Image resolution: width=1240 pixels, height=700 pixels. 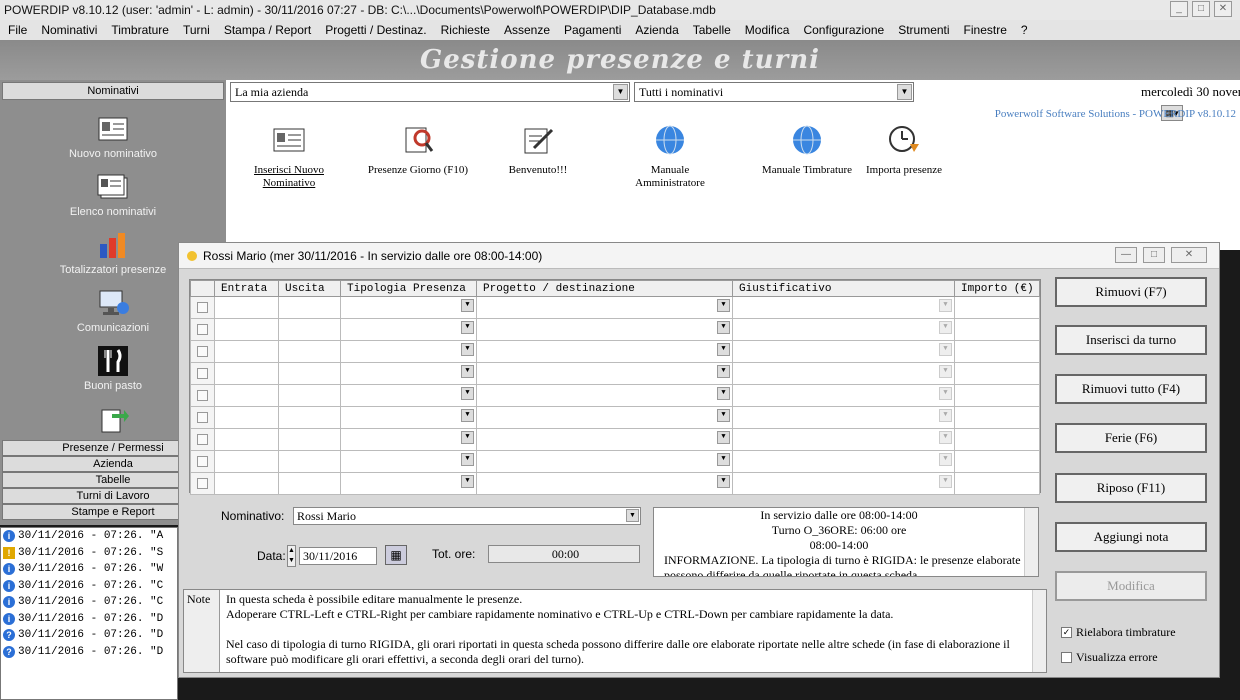 I want to click on qa-importa-presenze: Importa presenze, so click(x=904, y=150).